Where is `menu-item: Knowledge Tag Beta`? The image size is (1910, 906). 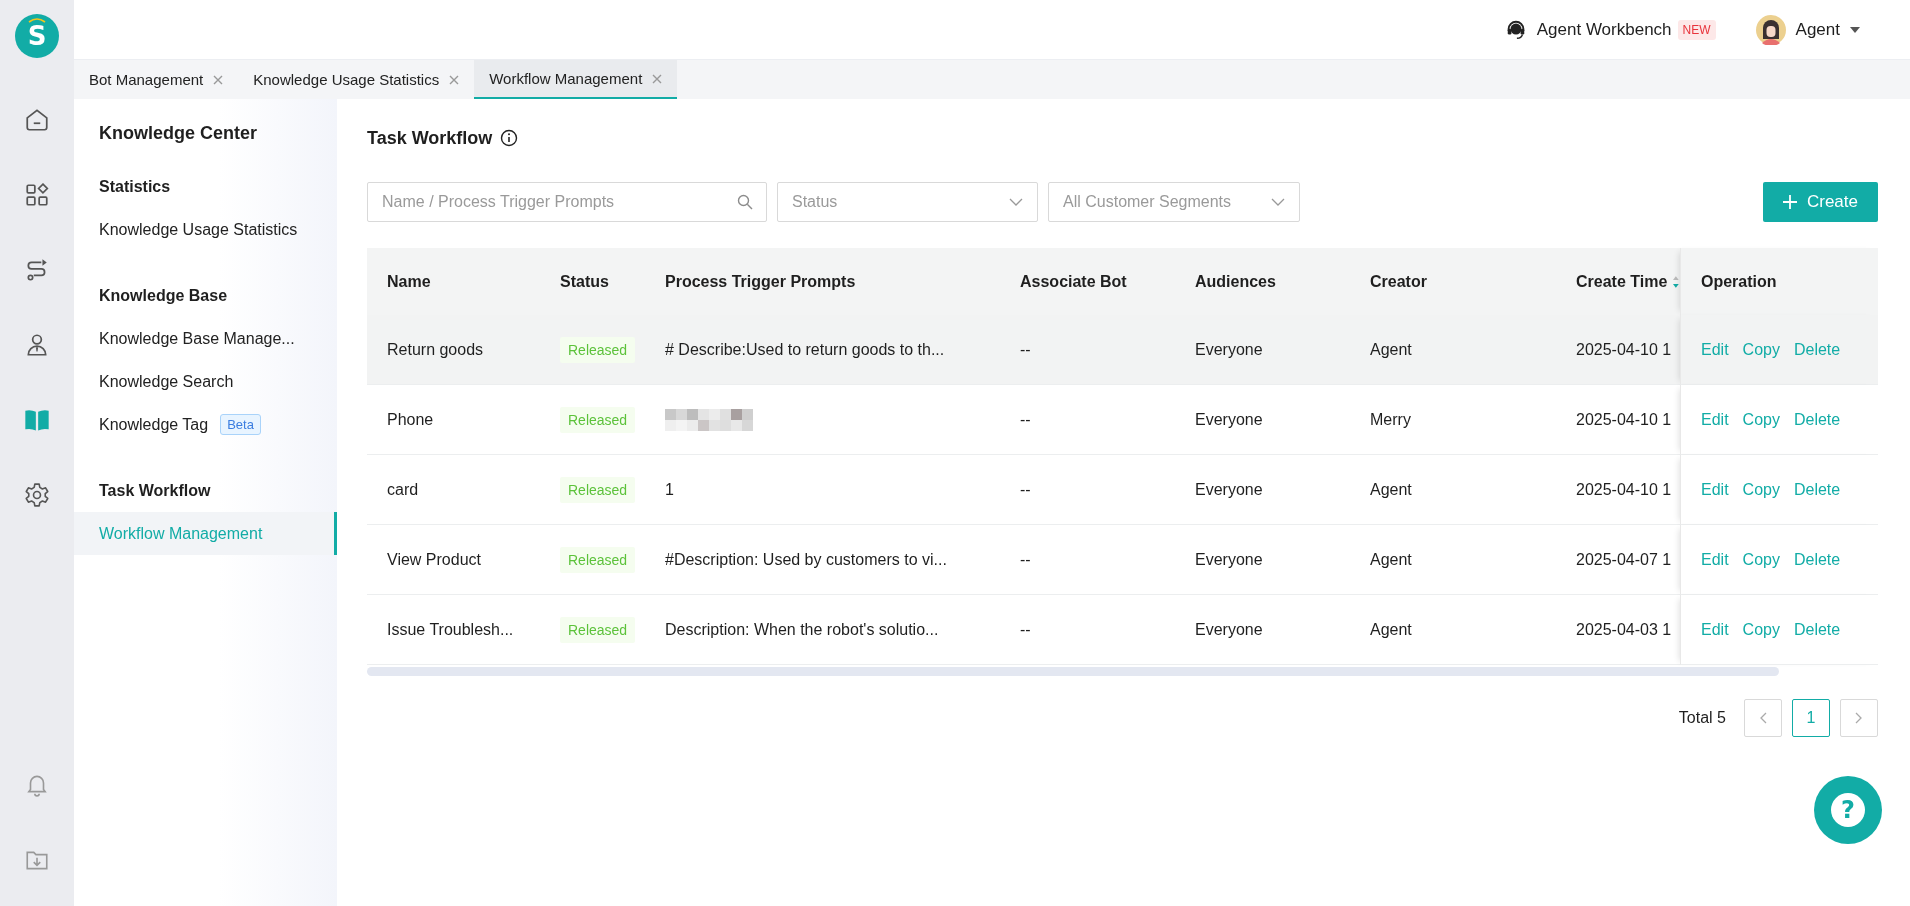
menu-item: Knowledge Tag Beta is located at coordinates (205, 424).